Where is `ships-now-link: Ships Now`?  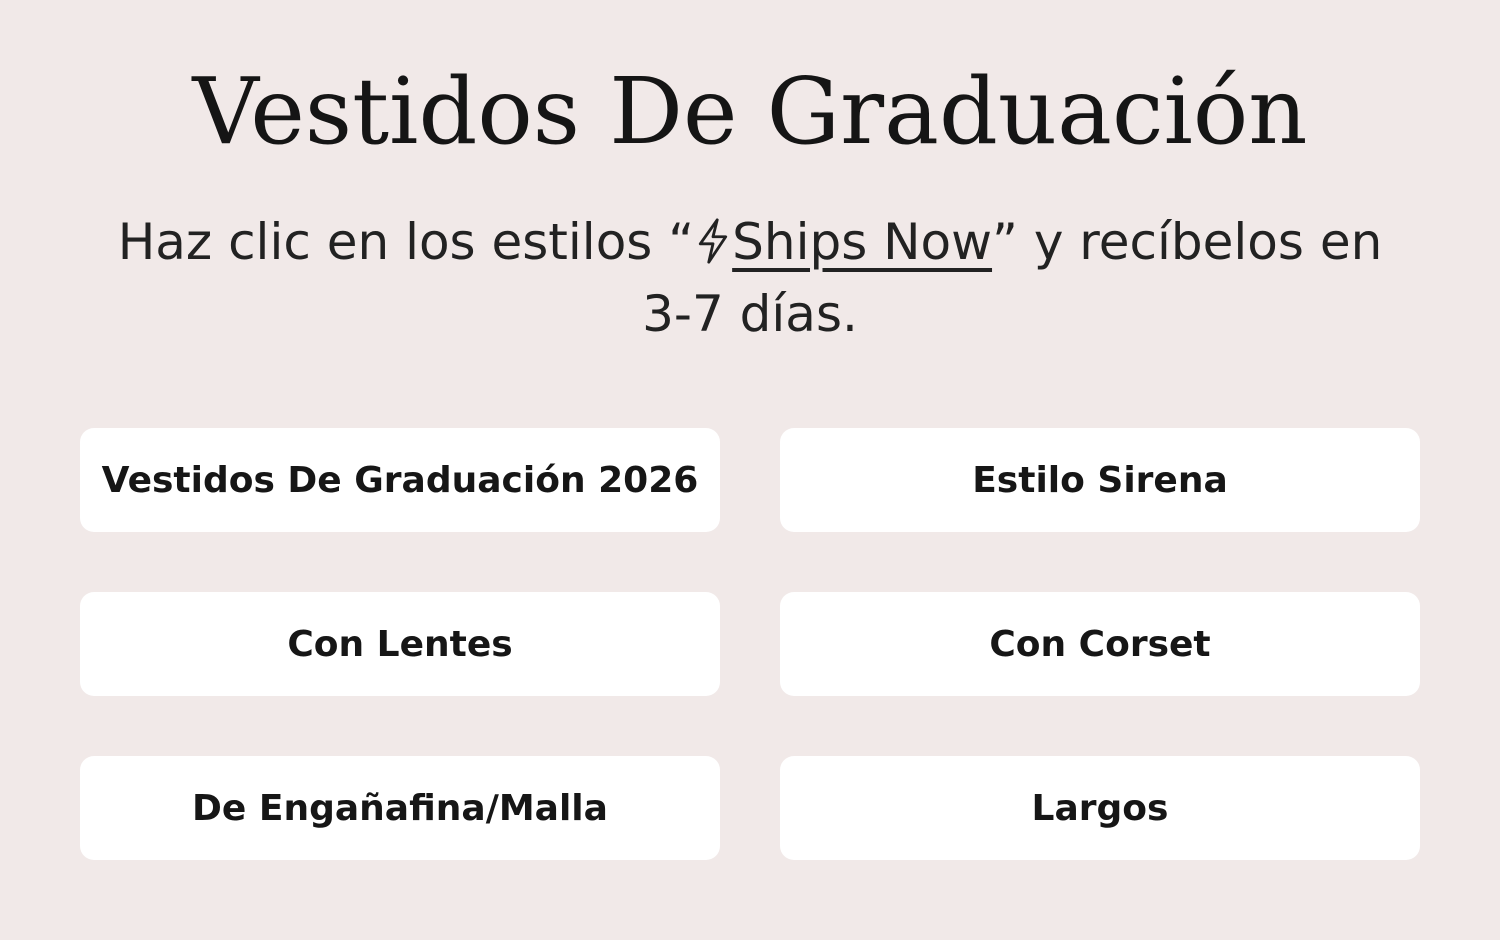 ships-now-link: Ships Now is located at coordinates (862, 242).